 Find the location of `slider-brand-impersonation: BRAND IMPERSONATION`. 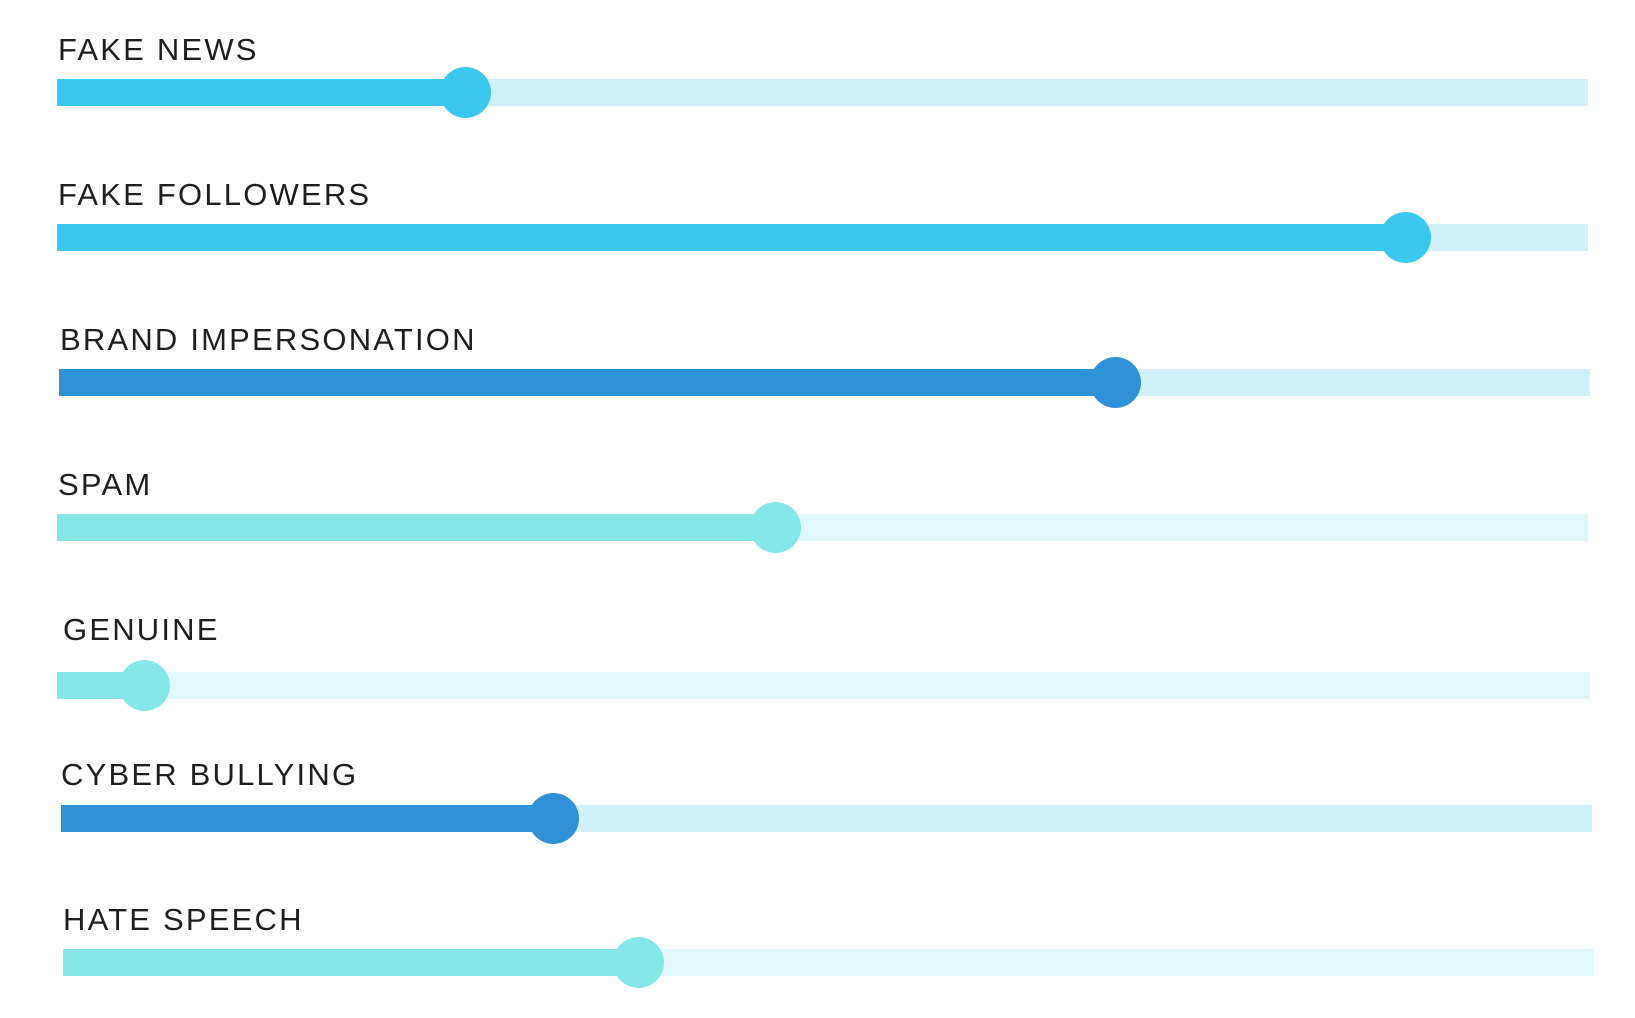

slider-brand-impersonation: BRAND IMPERSONATION is located at coordinates (817, 373).